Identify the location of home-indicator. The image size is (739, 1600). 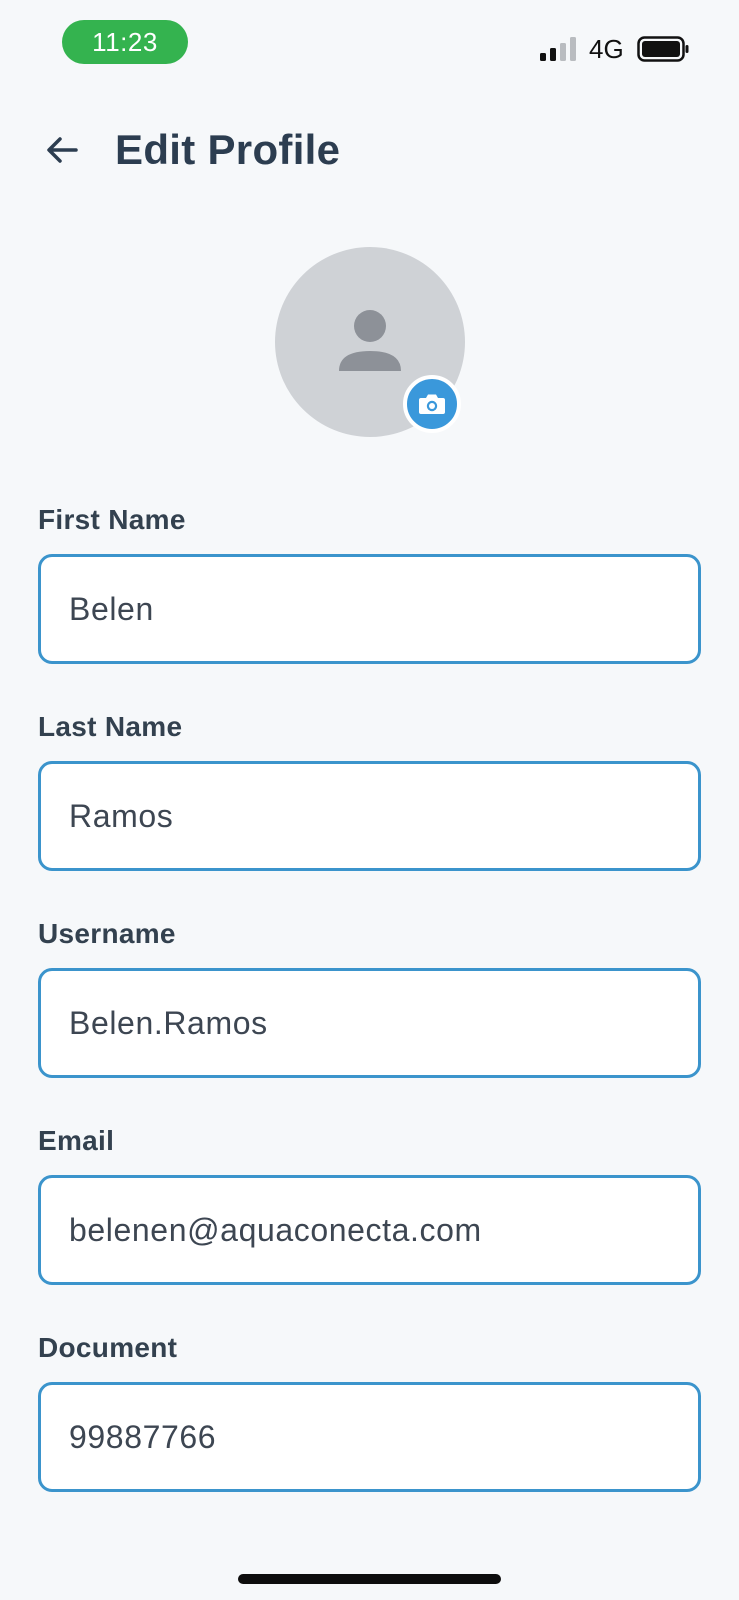
(369, 1579).